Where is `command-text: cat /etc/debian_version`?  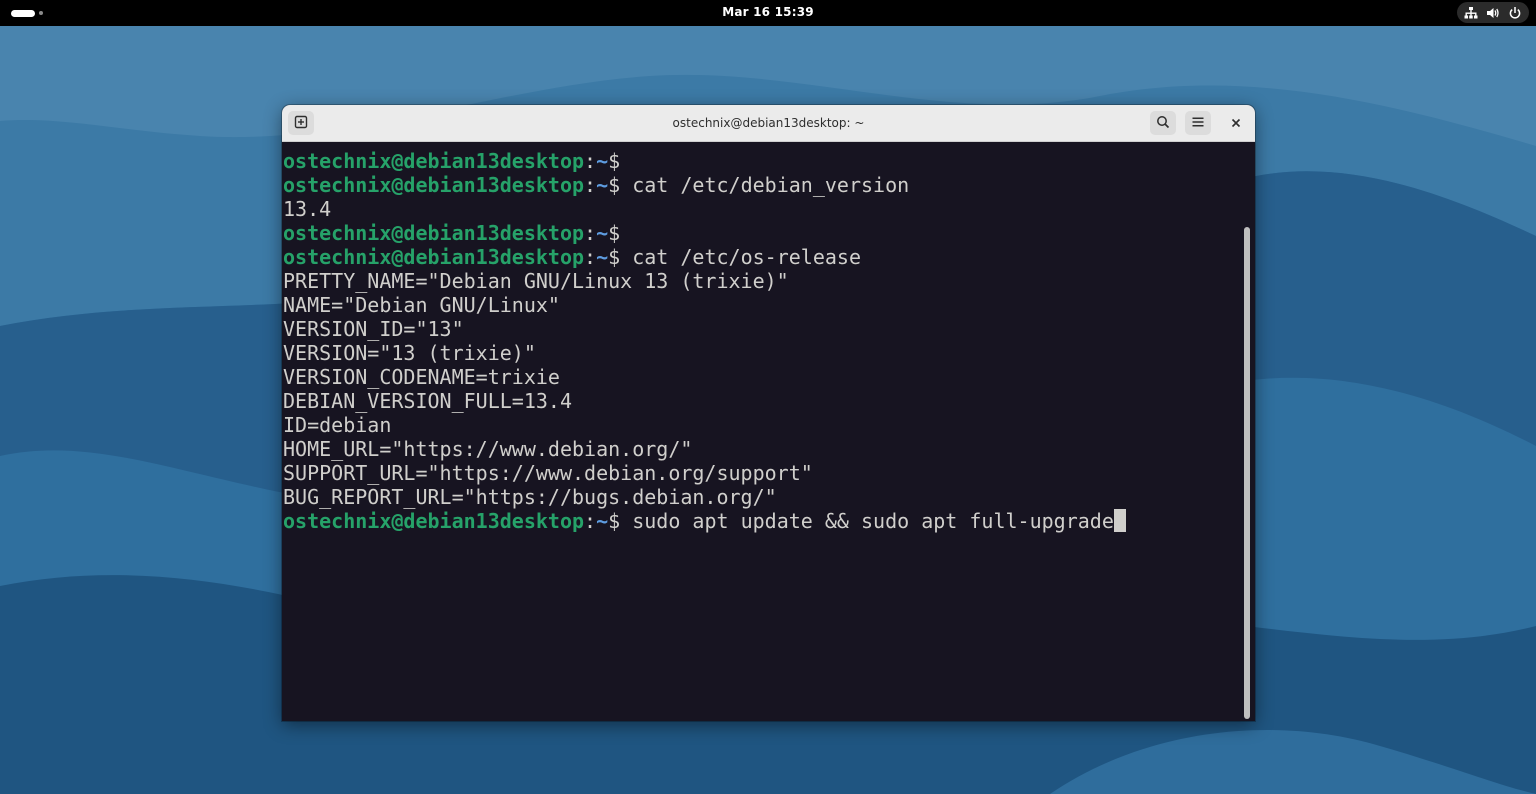 command-text: cat /etc/debian_version is located at coordinates (765, 185).